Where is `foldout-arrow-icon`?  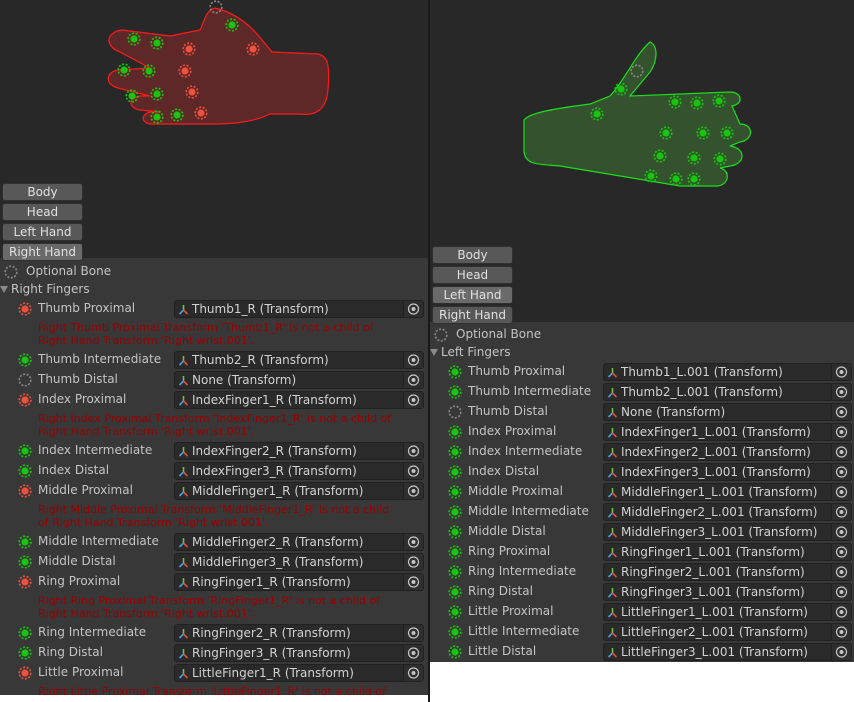 foldout-arrow-icon is located at coordinates (434, 352).